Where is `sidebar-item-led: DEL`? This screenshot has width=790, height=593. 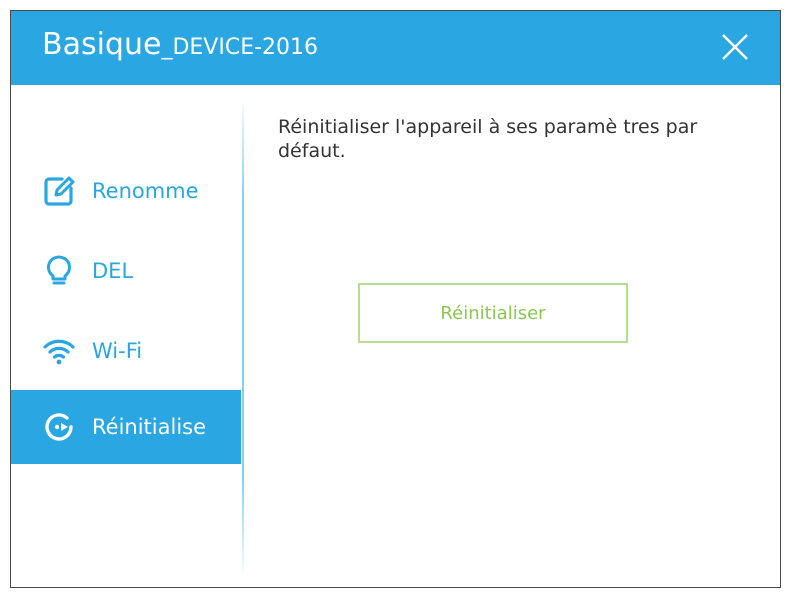 sidebar-item-led: DEL is located at coordinates (126, 271).